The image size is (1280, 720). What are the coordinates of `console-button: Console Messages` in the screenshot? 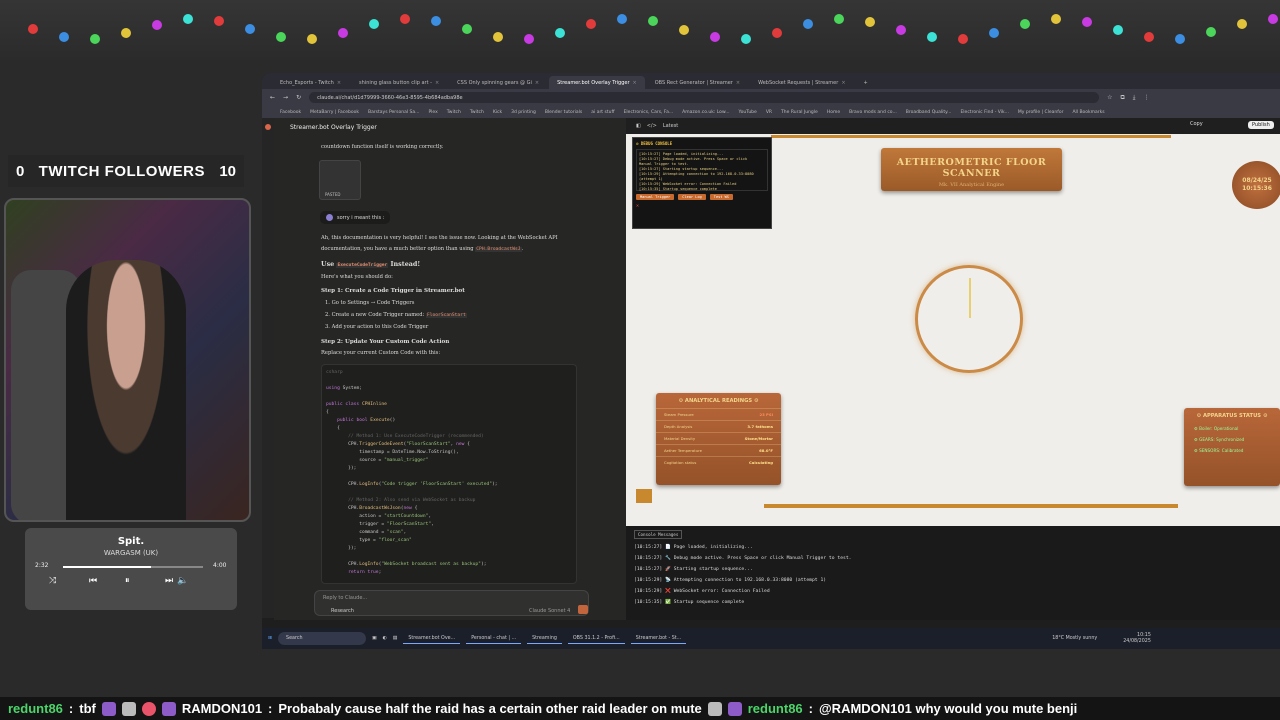 It's located at (658, 534).